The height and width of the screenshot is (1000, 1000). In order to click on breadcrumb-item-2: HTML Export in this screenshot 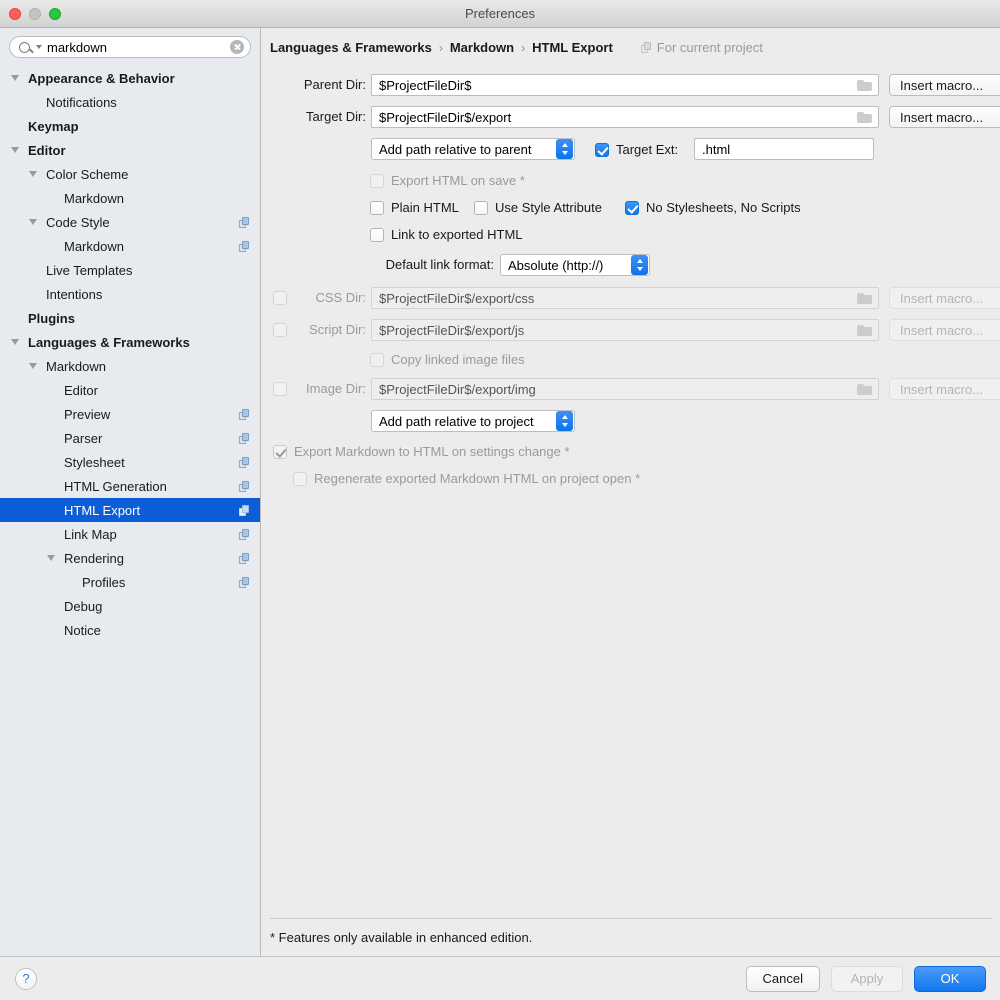, I will do `click(572, 47)`.